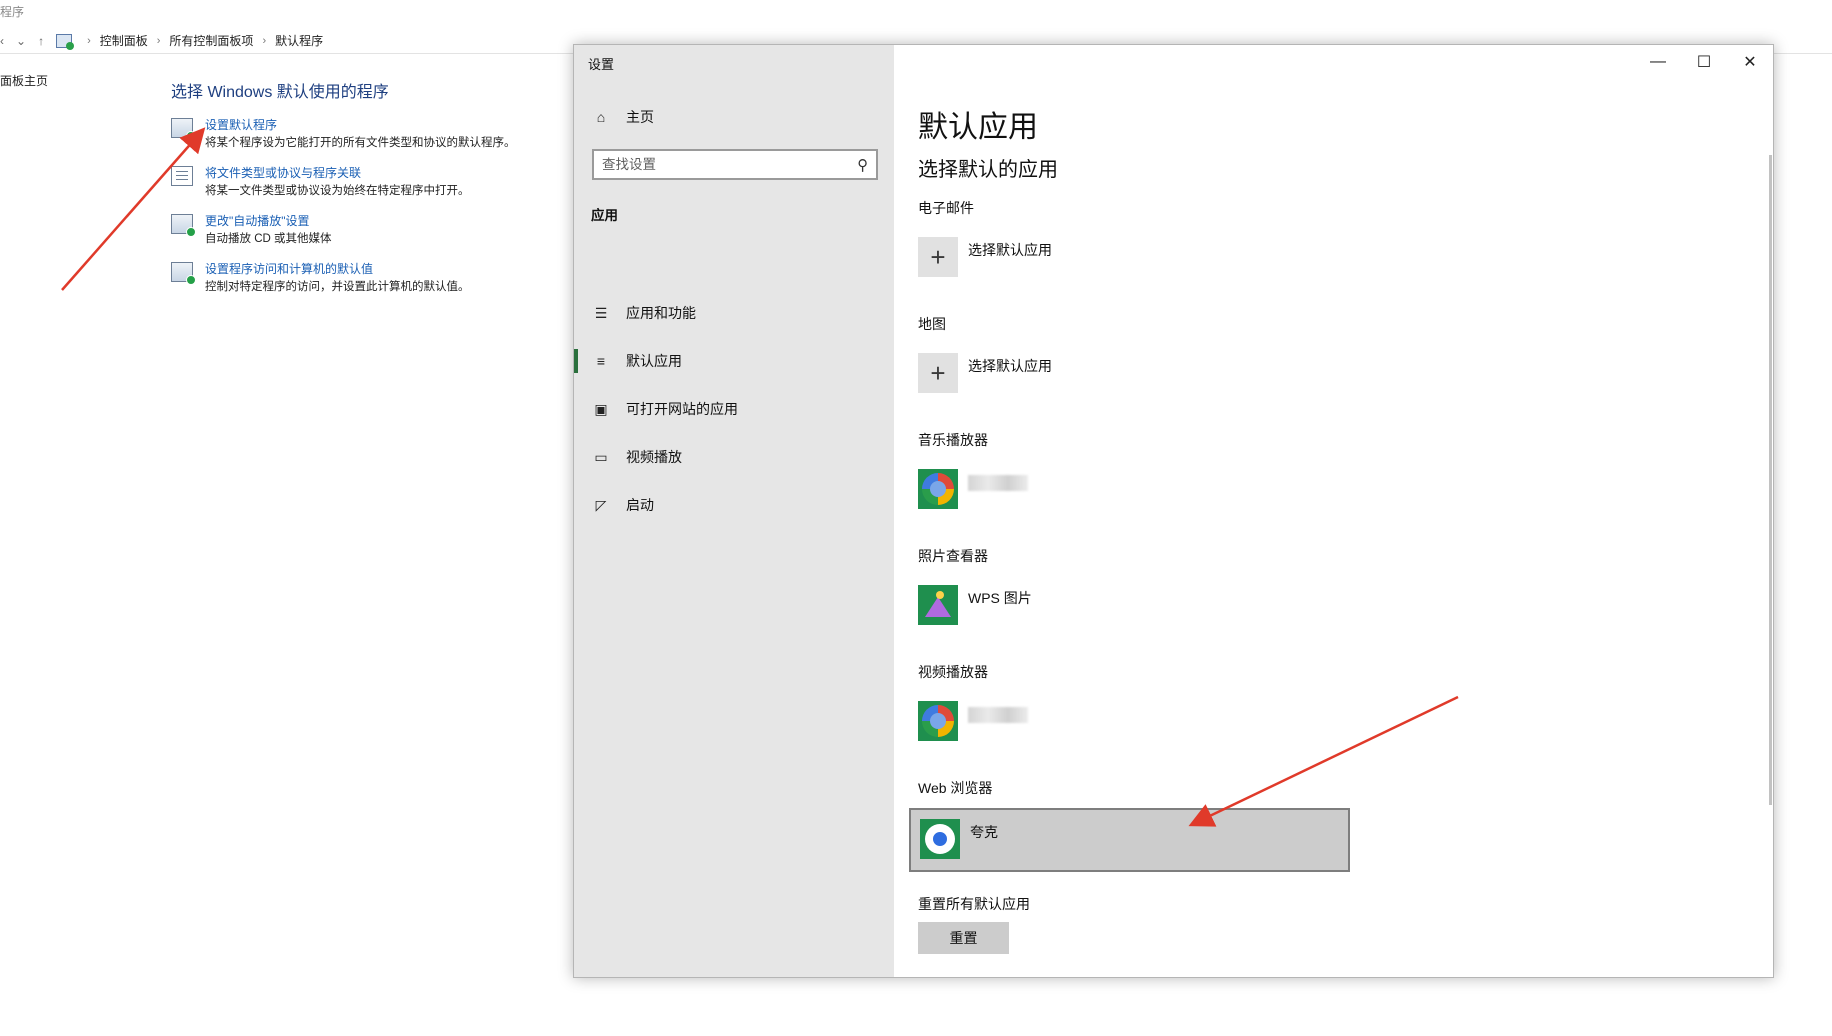  Describe the element at coordinates (734, 457) in the screenshot. I see `nav-item-video-playback: ▭ 视频播放` at that location.